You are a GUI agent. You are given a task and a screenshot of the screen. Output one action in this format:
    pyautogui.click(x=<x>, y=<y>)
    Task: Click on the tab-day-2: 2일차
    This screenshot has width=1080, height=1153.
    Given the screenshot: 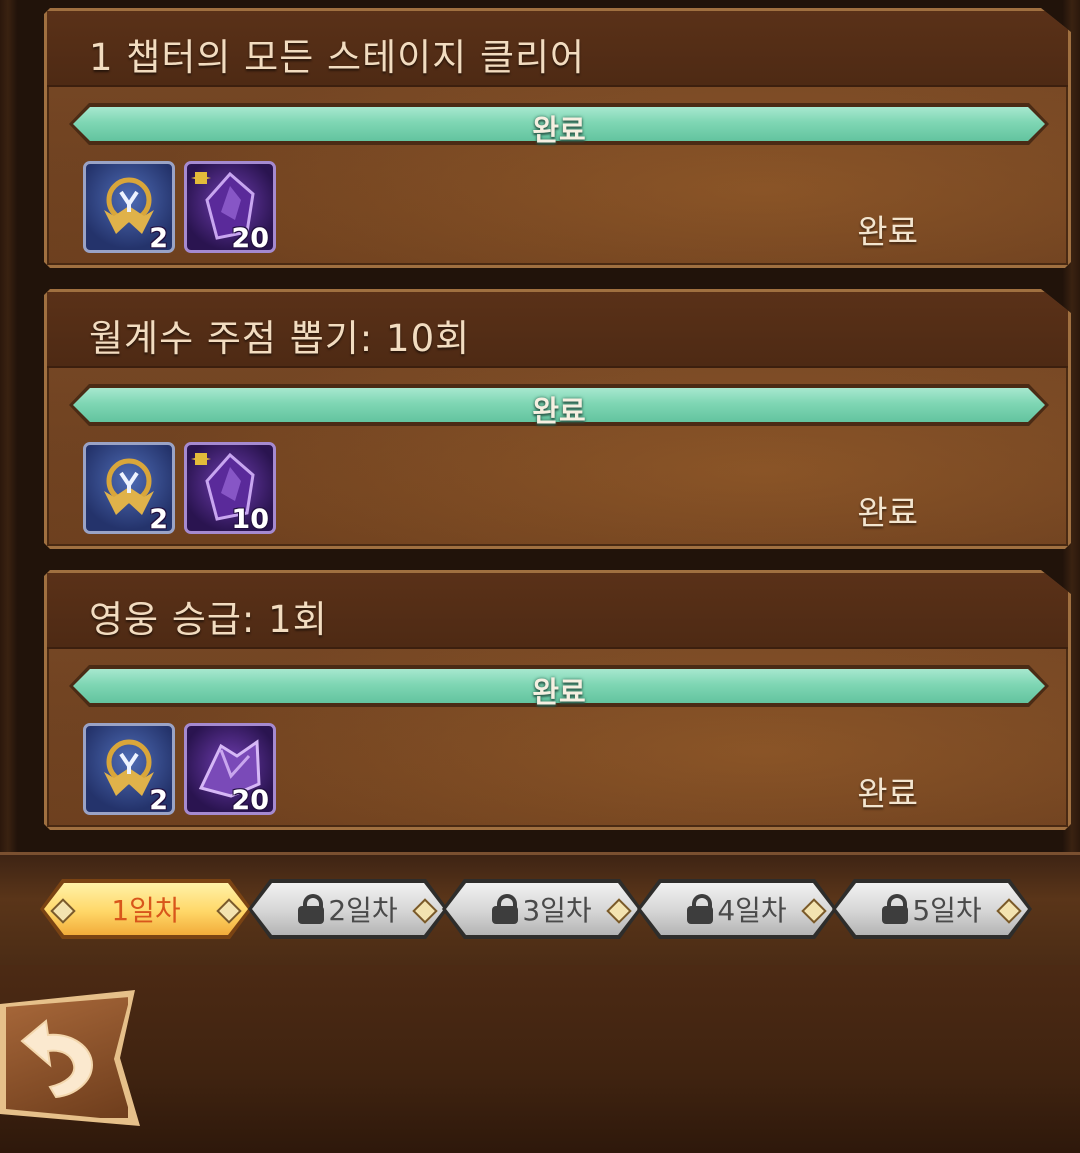 What is the action you would take?
    pyautogui.click(x=348, y=909)
    